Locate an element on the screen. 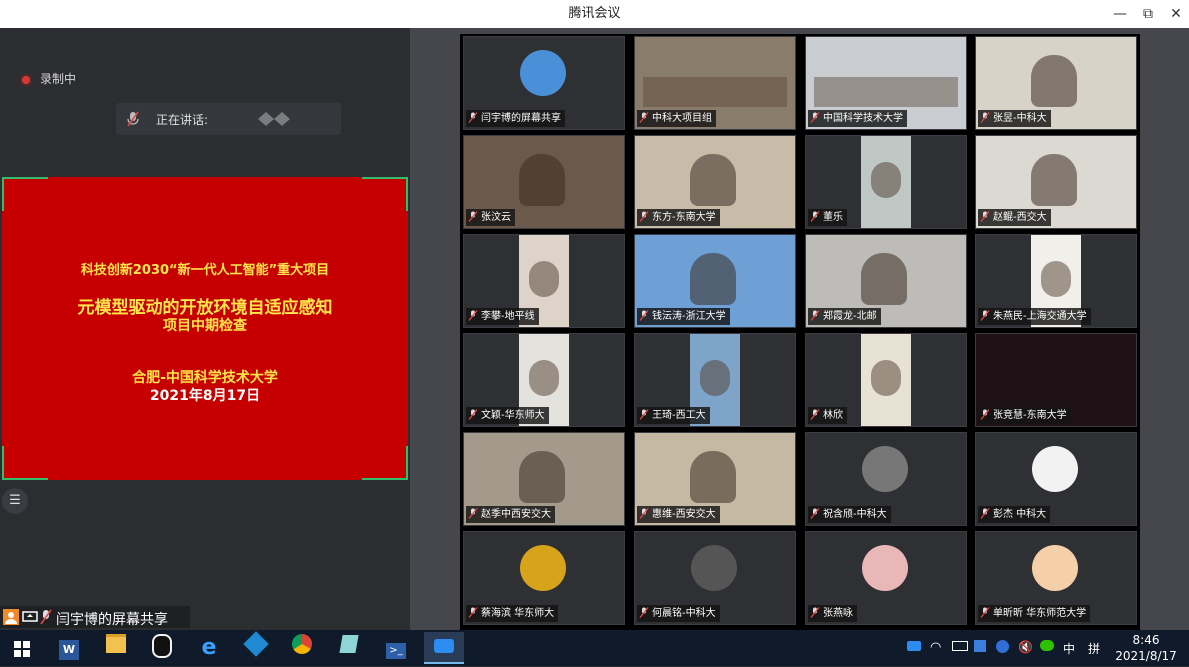  participant-name: 林欣 is located at coordinates (833, 415).